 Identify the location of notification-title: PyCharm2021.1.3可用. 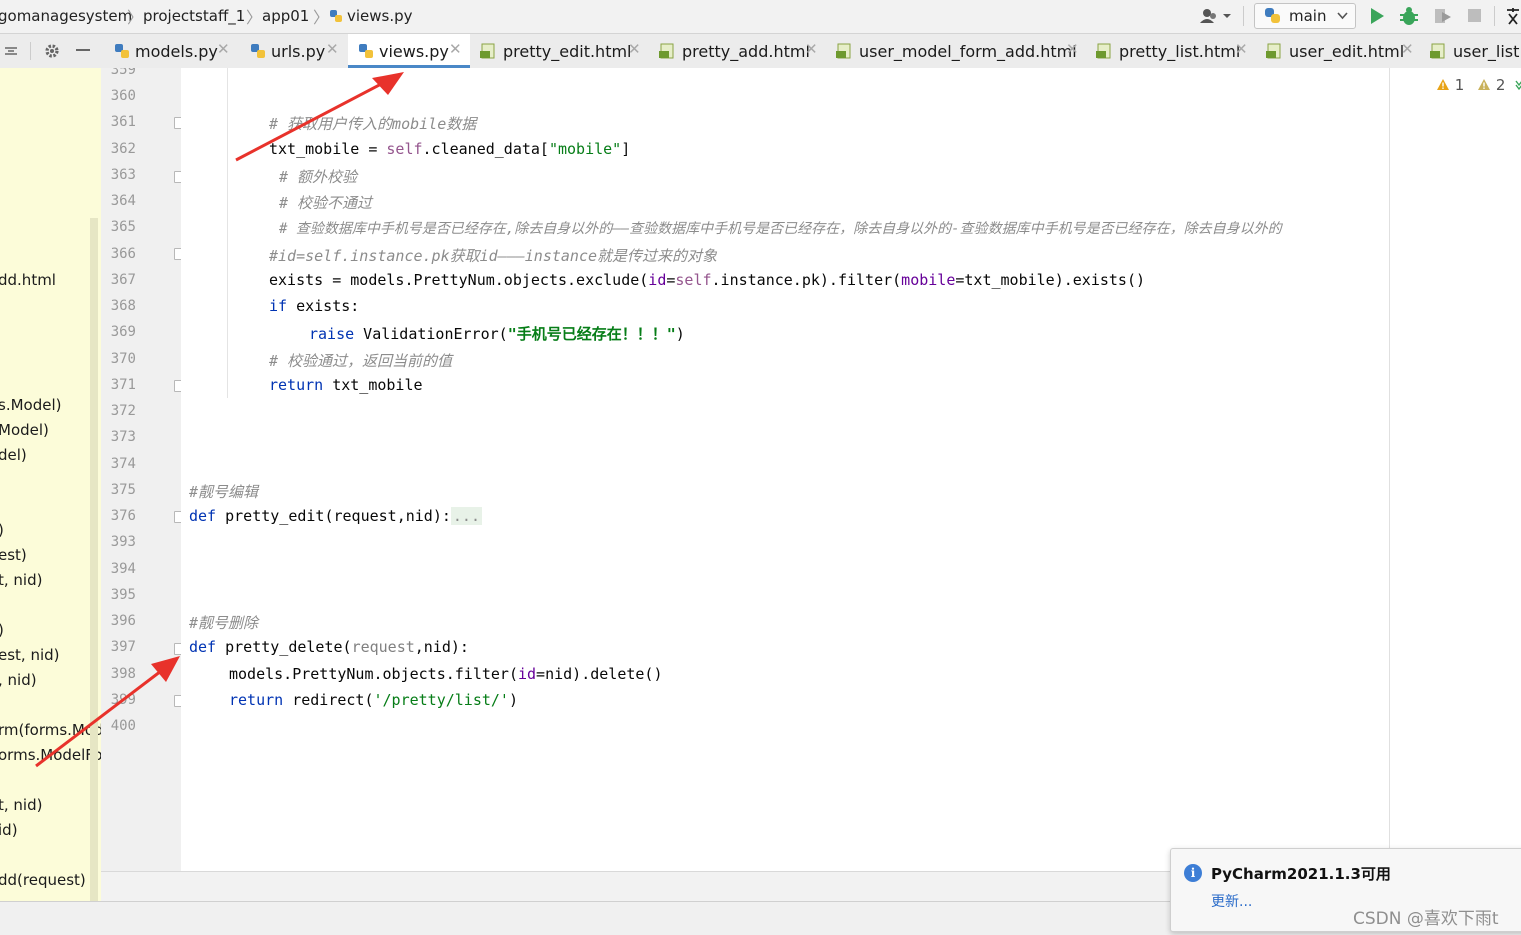
(1301, 874).